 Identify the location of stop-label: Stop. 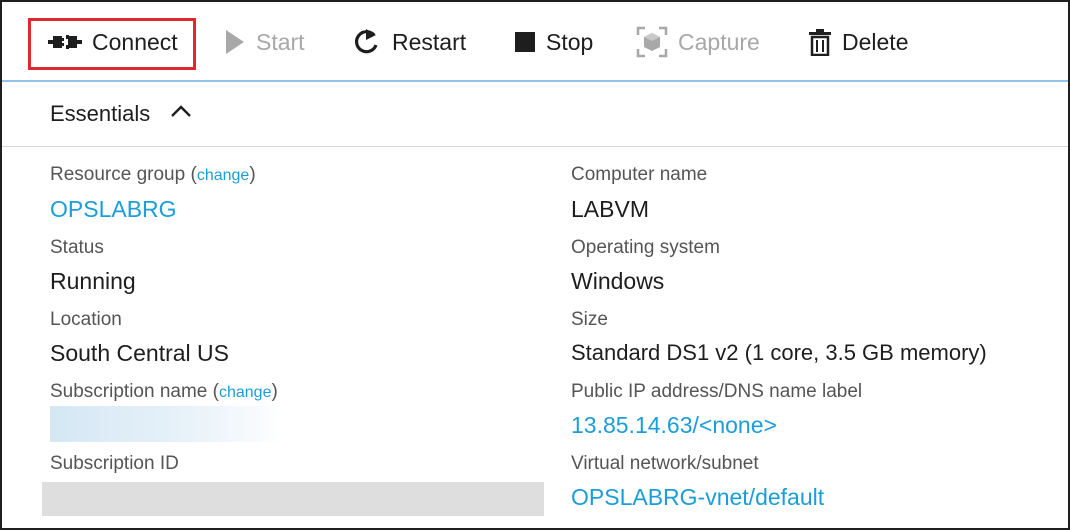
(570, 41).